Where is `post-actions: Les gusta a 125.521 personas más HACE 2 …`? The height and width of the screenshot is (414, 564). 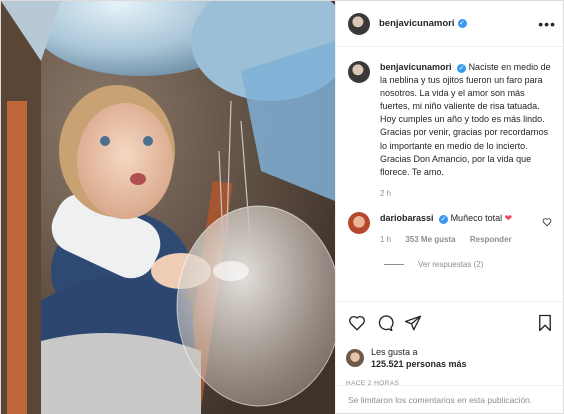
post-actions: Les gusta a 125.521 personas más HACE 2 … is located at coordinates (450, 344).